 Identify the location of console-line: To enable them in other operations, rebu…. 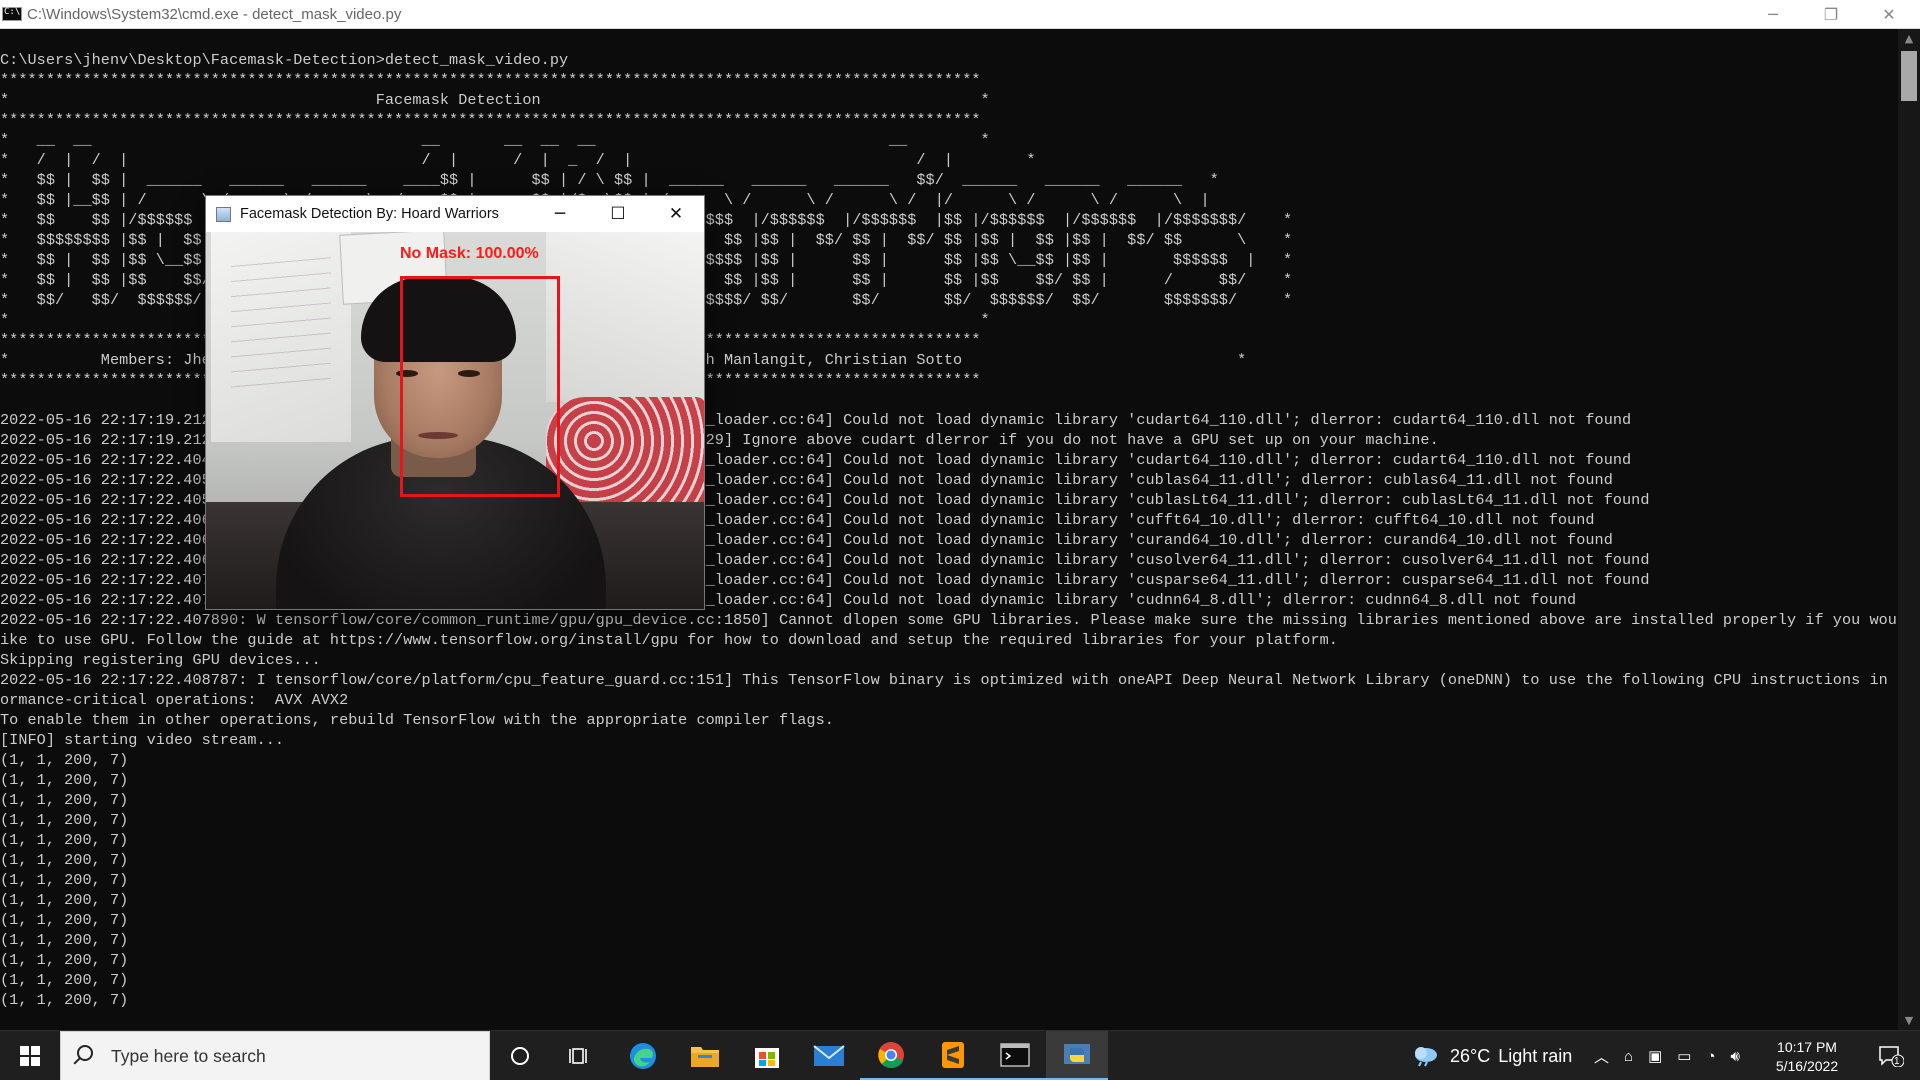
(417, 720).